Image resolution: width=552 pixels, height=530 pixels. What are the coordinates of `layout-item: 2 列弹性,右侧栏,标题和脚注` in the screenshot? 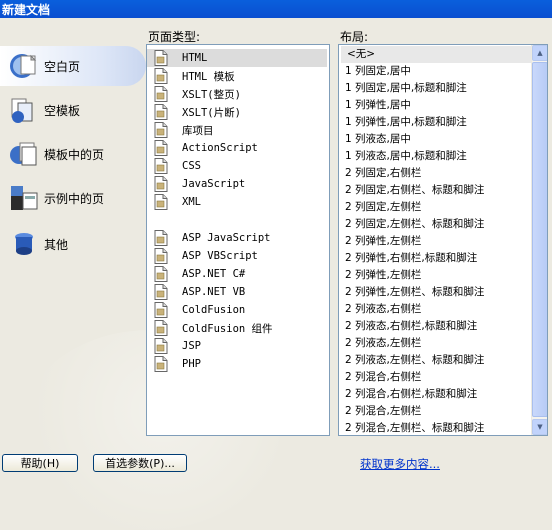 It's located at (438, 258).